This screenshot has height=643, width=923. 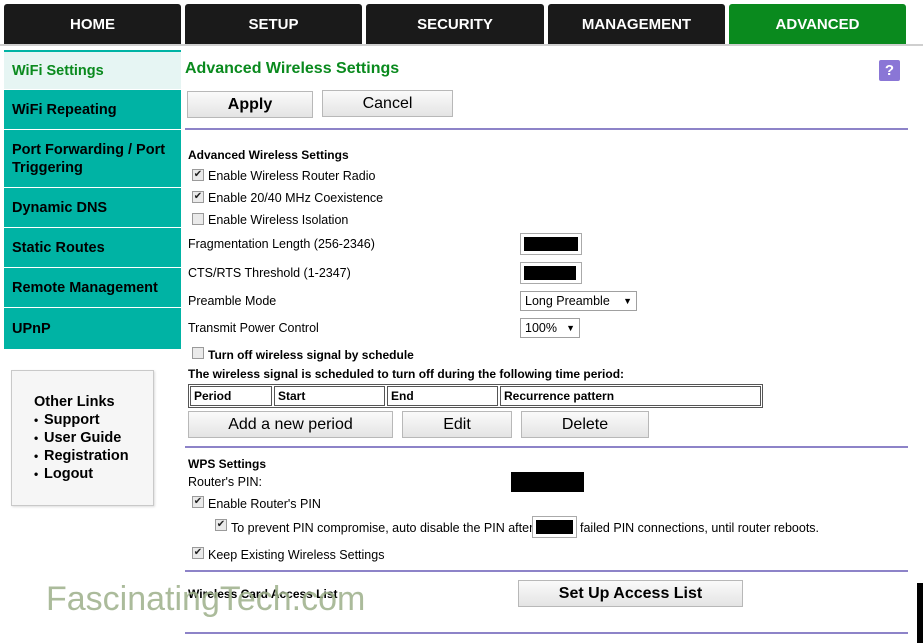 I want to click on isolation-label: Enable Wireless Isolation, so click(x=278, y=220).